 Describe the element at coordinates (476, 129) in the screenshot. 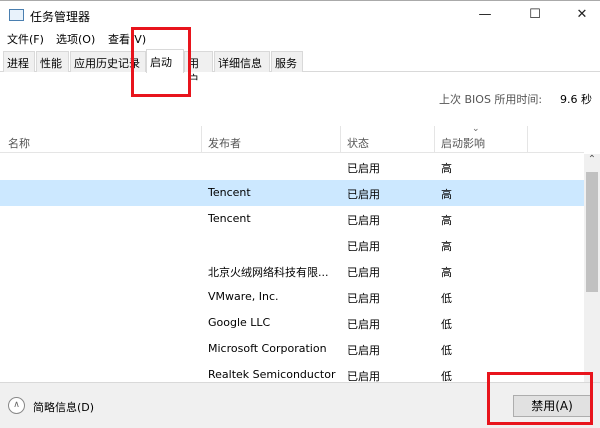

I see `sort-descending-icon: ⌄` at that location.